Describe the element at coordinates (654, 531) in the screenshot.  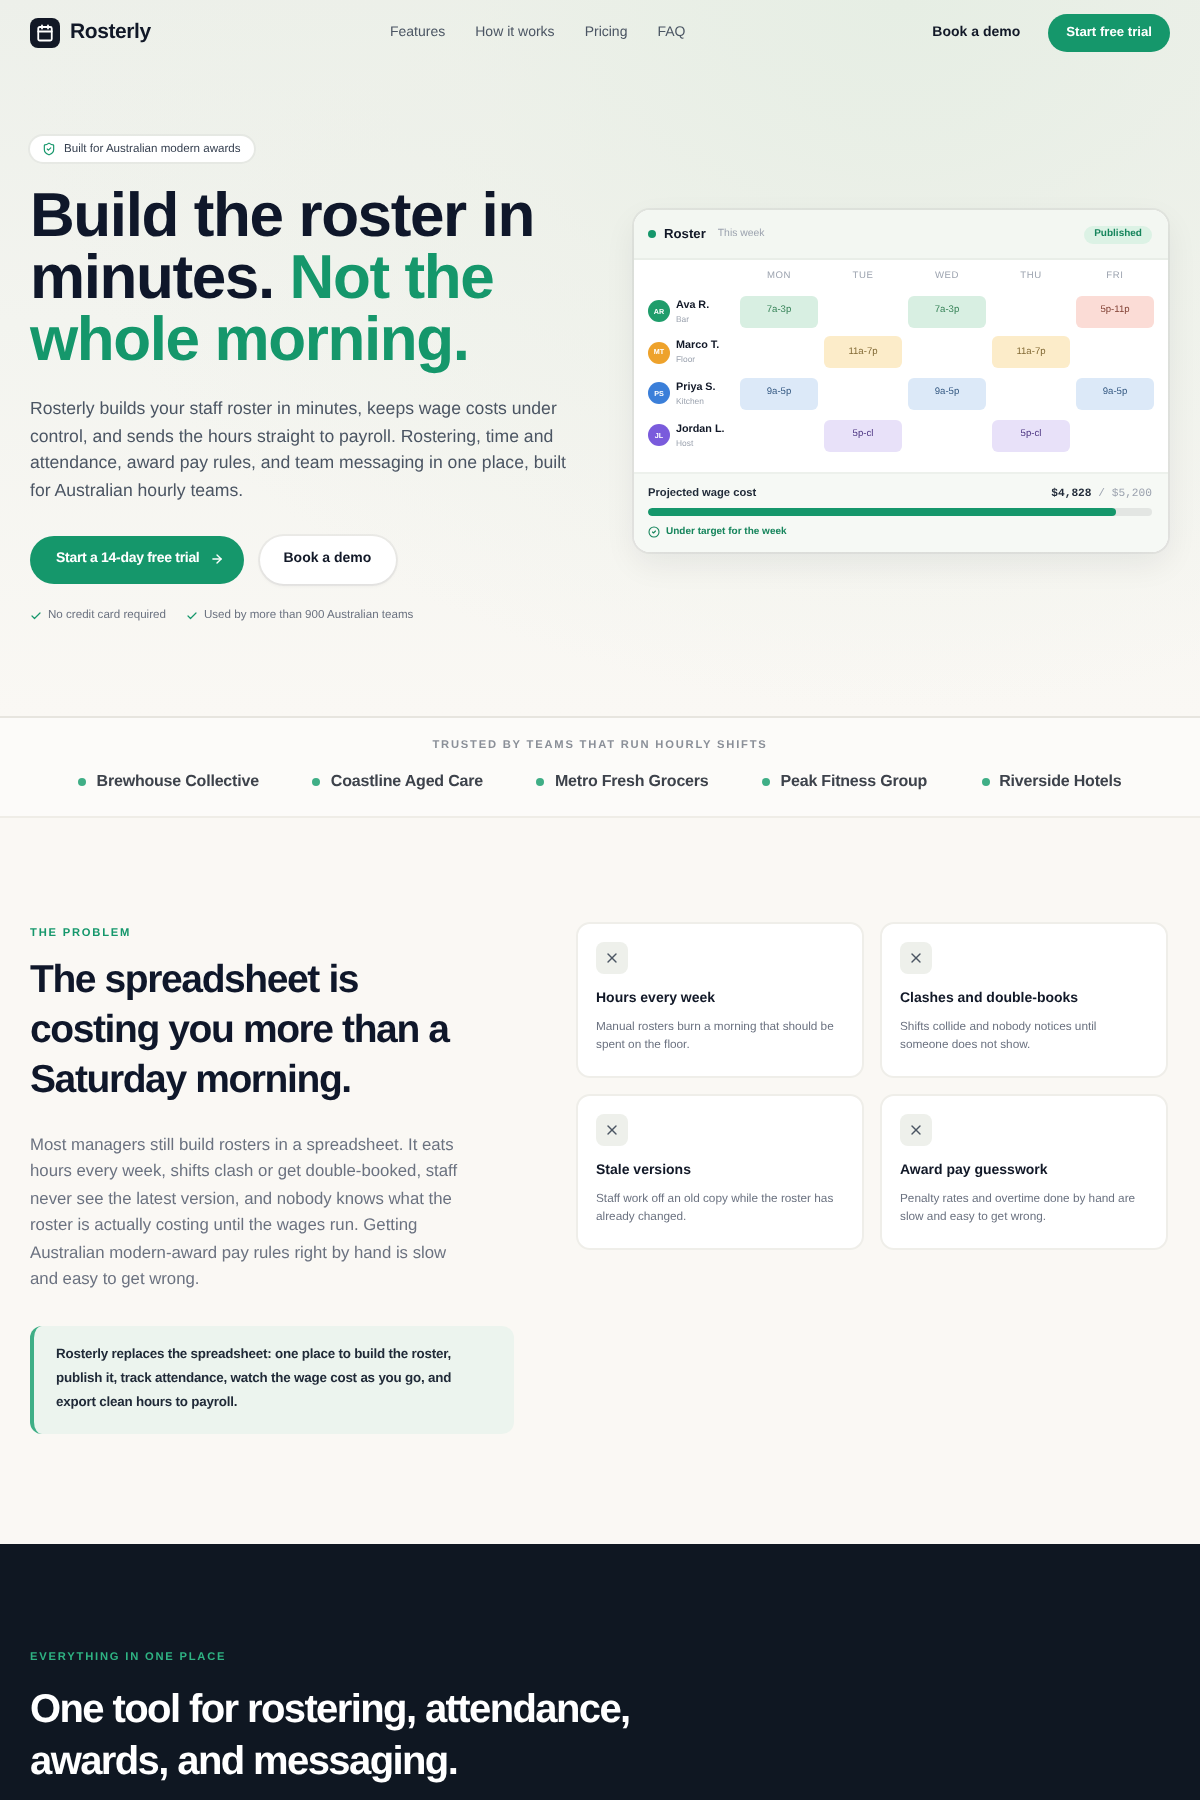
I see `circle-check-icon` at that location.